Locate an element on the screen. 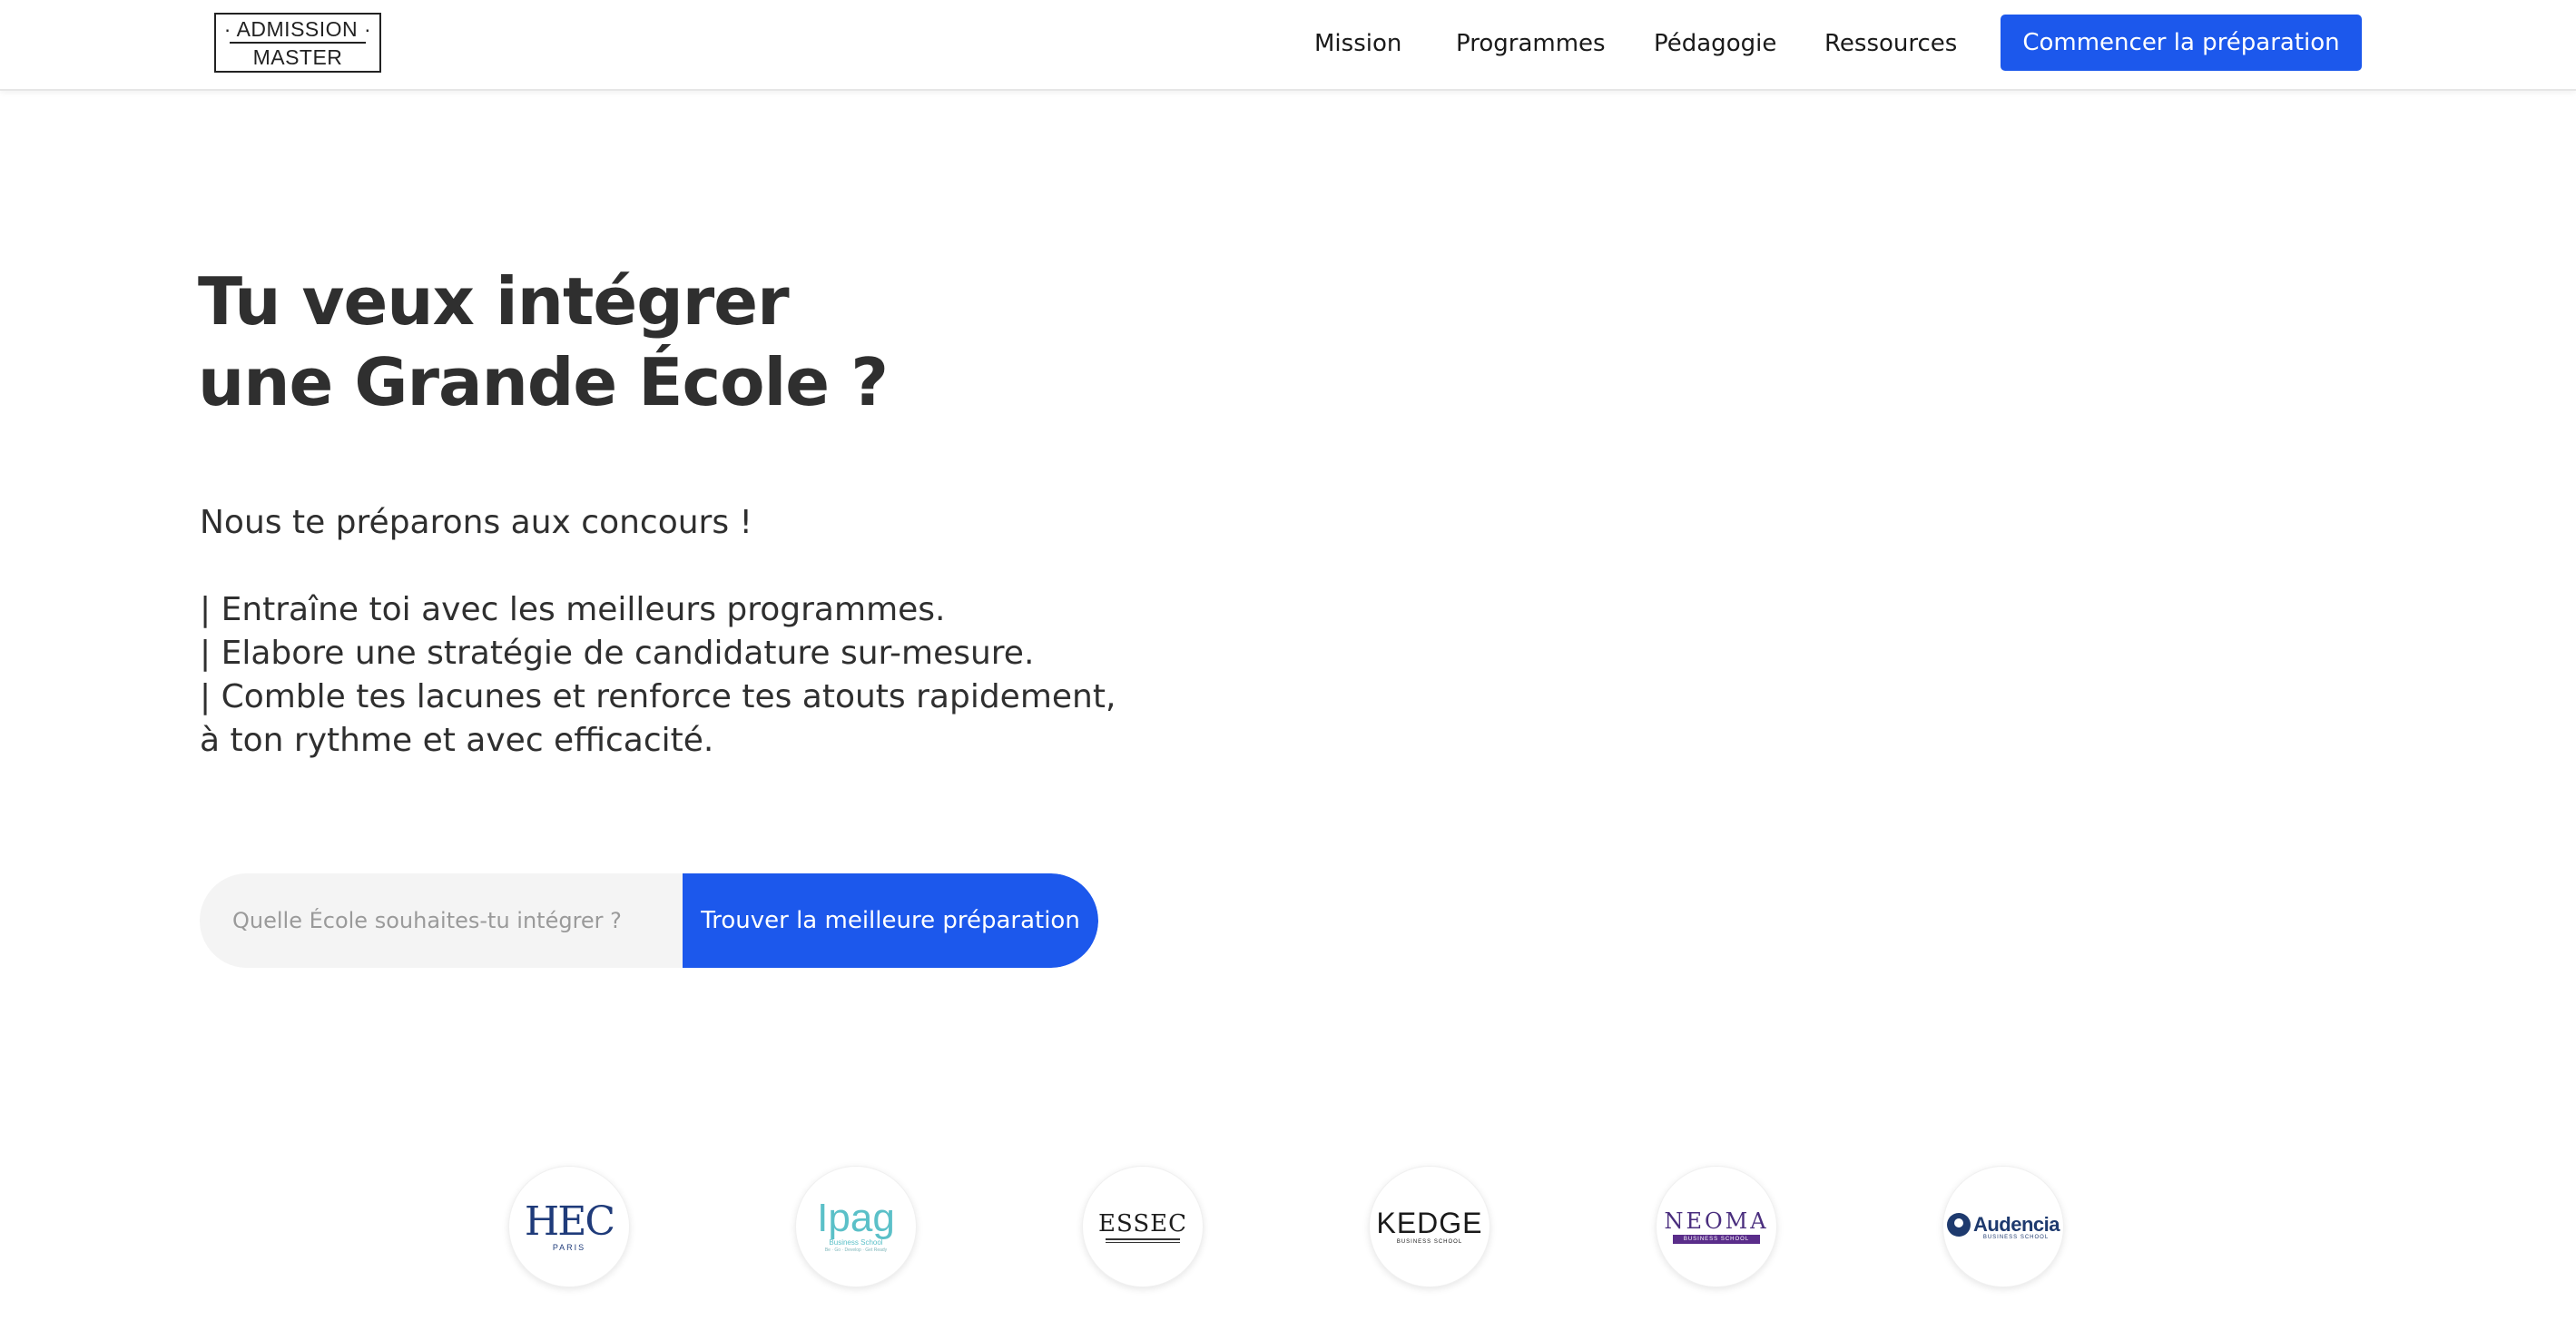 The width and height of the screenshot is (2576, 1331). hero-title-line2: une Grande École ? is located at coordinates (543, 382).